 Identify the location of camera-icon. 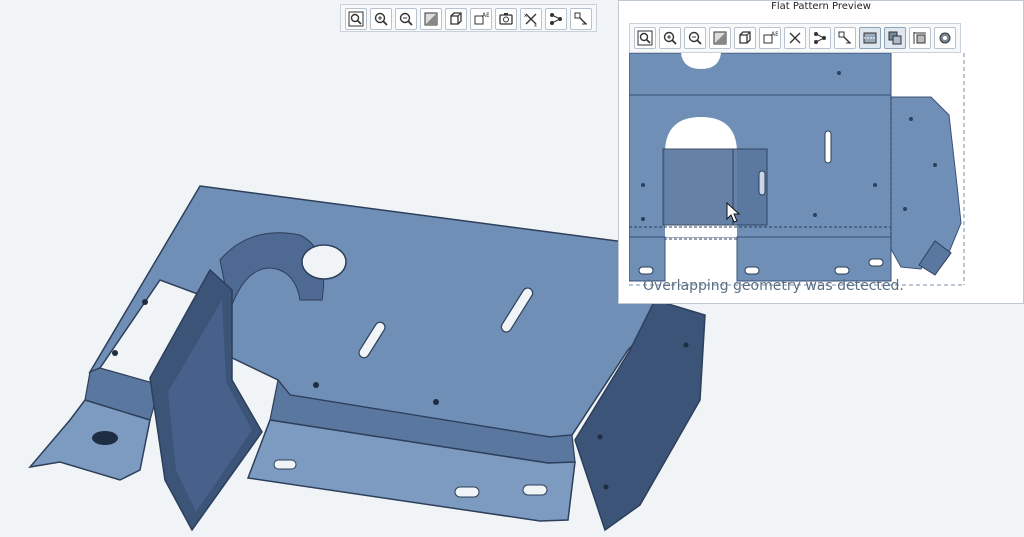
(506, 19).